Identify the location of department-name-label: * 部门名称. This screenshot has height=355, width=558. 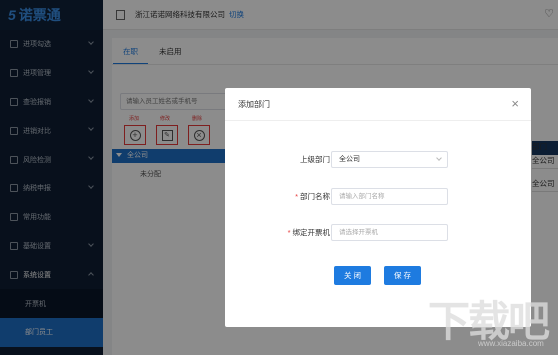
(312, 196).